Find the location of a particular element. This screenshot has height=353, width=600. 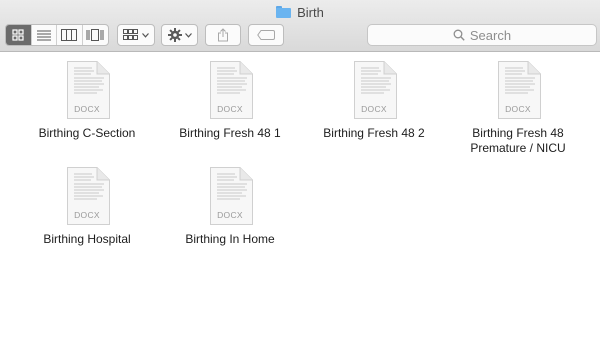

file-name: Birthing Fresh 48 2 is located at coordinates (374, 133).